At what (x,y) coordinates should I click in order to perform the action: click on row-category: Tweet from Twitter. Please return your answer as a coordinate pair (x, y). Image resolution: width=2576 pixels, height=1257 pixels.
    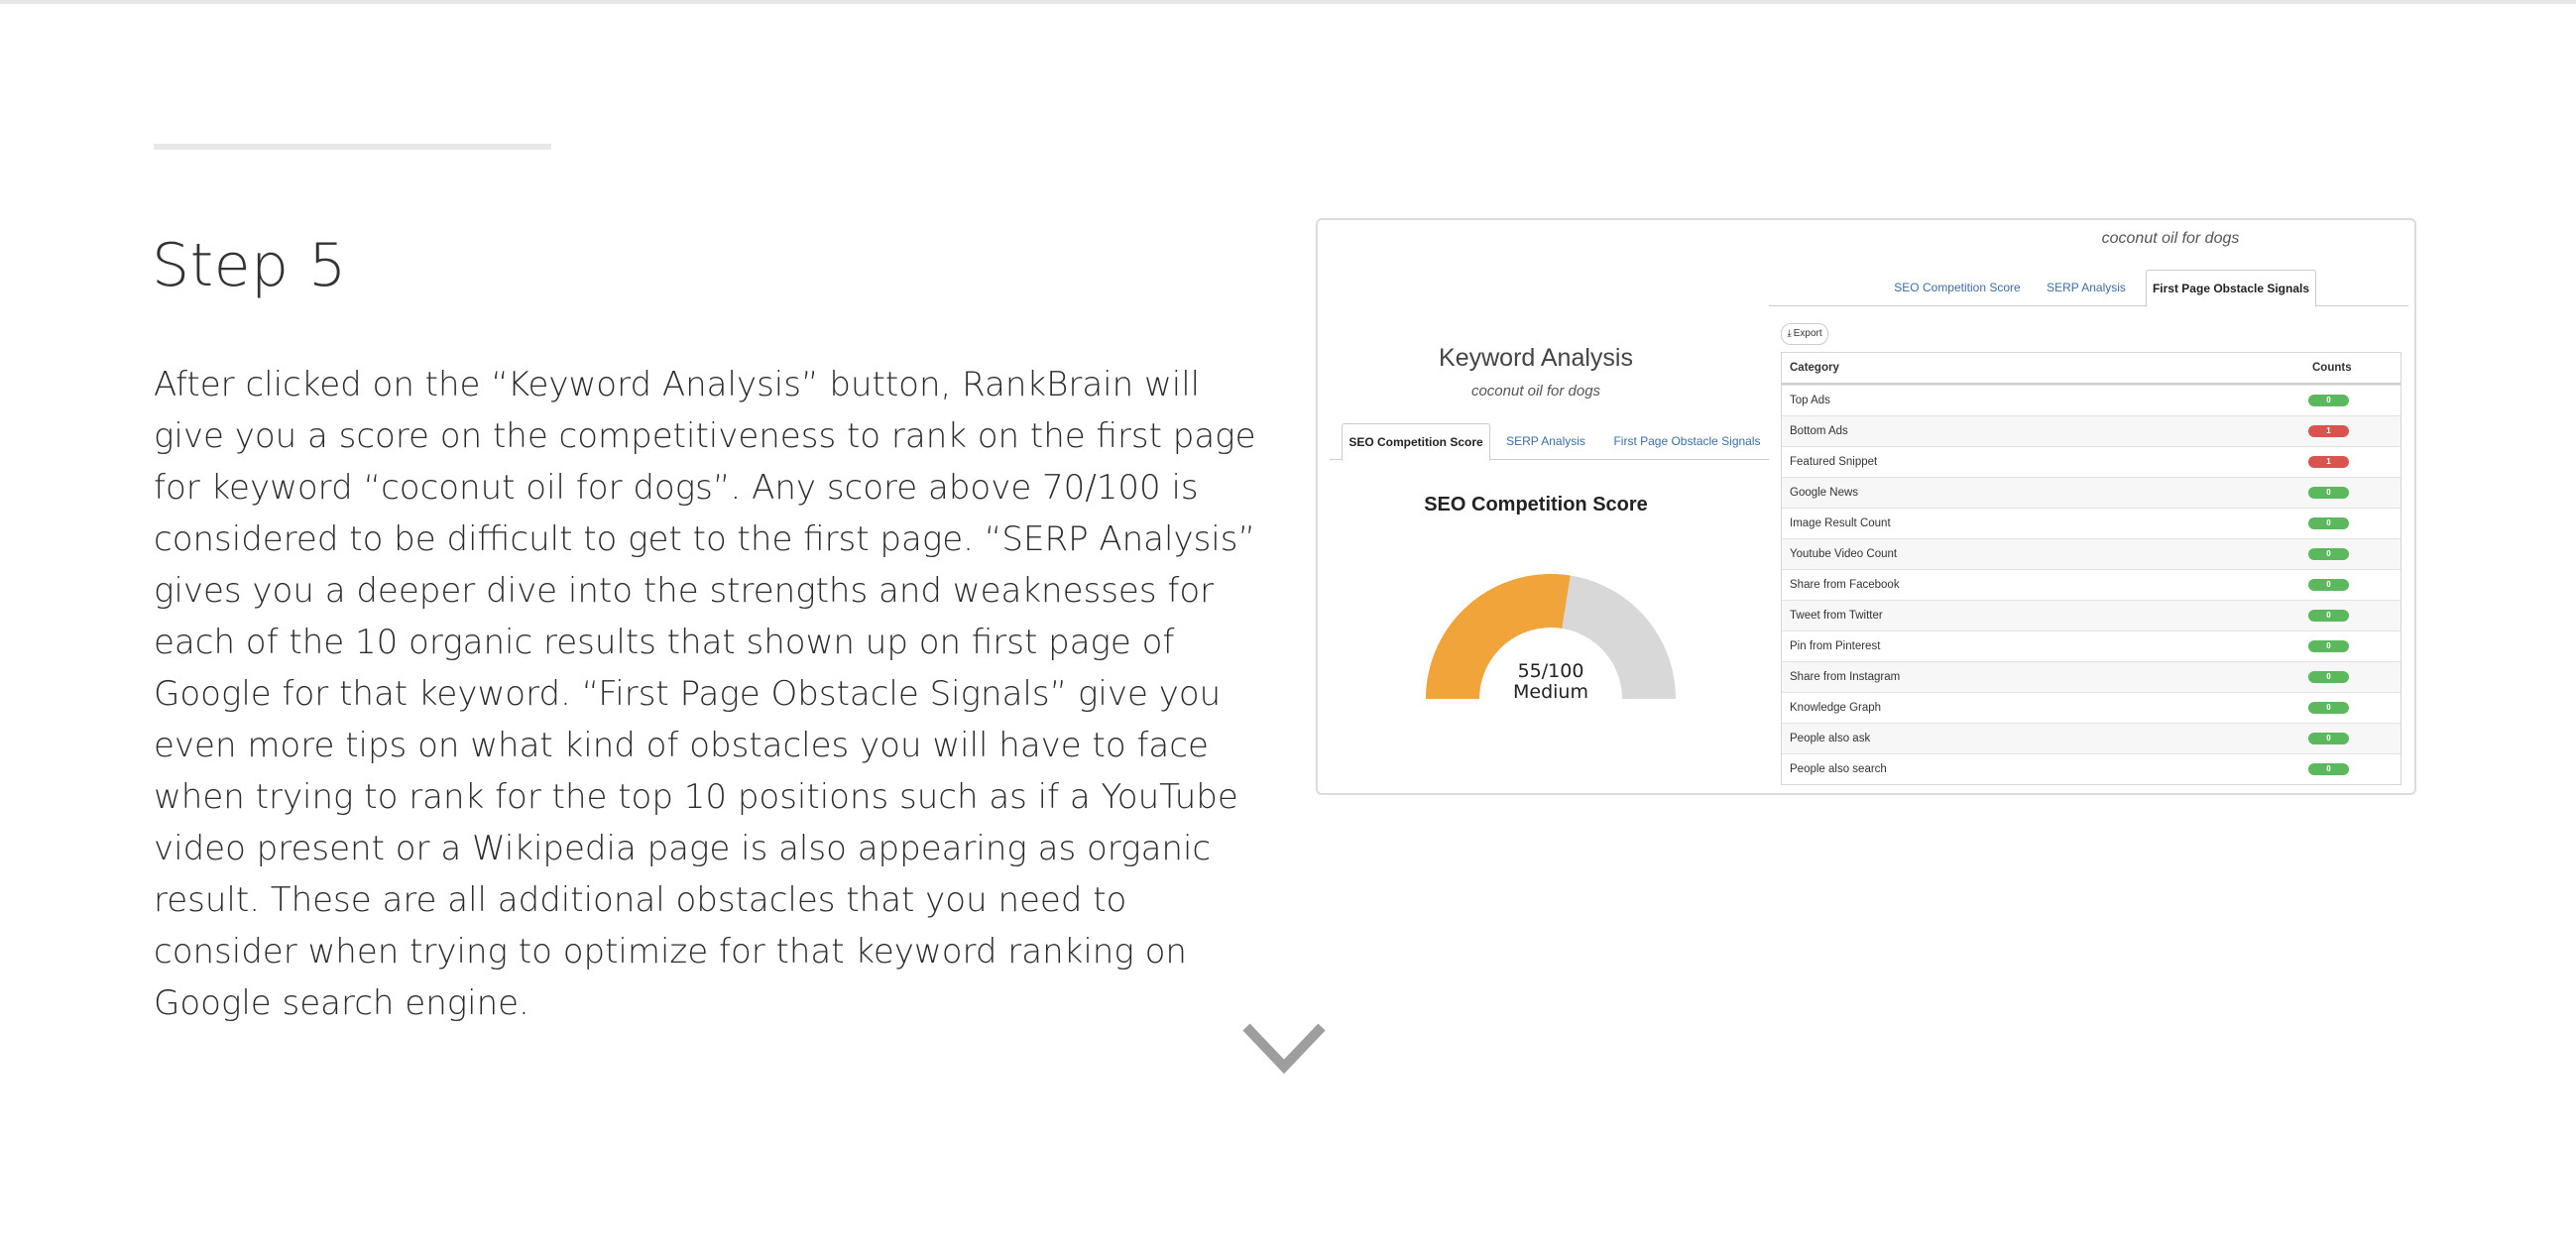
    Looking at the image, I should click on (1836, 616).